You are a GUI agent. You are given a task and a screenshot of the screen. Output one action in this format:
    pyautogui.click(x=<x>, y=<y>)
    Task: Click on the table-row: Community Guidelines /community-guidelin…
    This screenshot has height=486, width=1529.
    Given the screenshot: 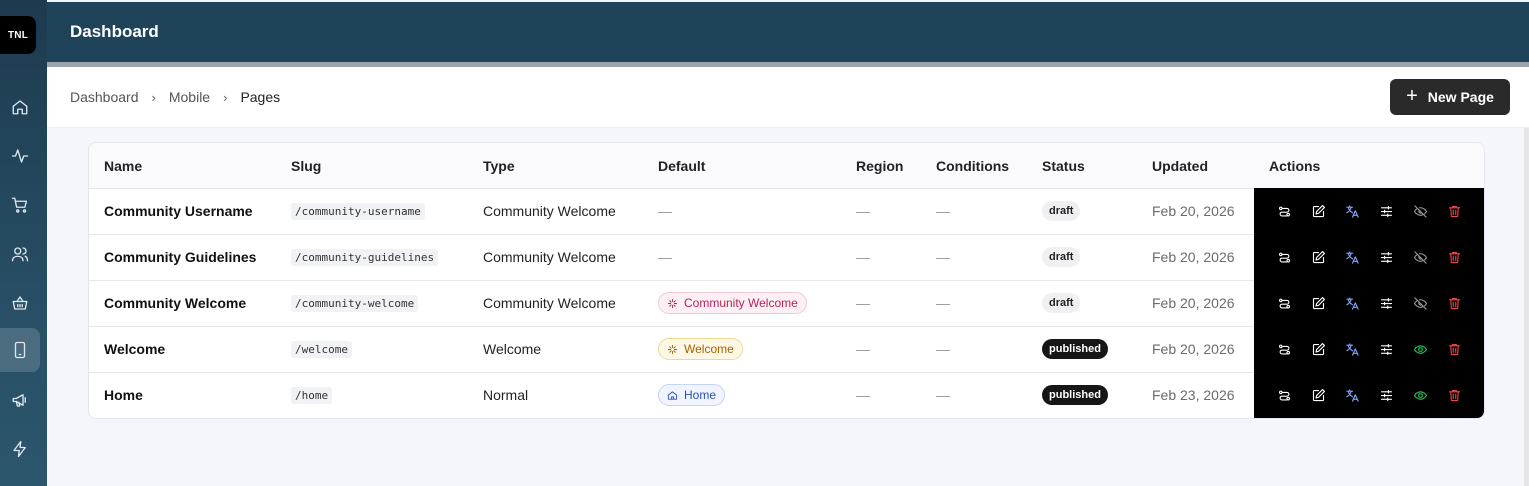 What is the action you would take?
    pyautogui.click(x=786, y=257)
    